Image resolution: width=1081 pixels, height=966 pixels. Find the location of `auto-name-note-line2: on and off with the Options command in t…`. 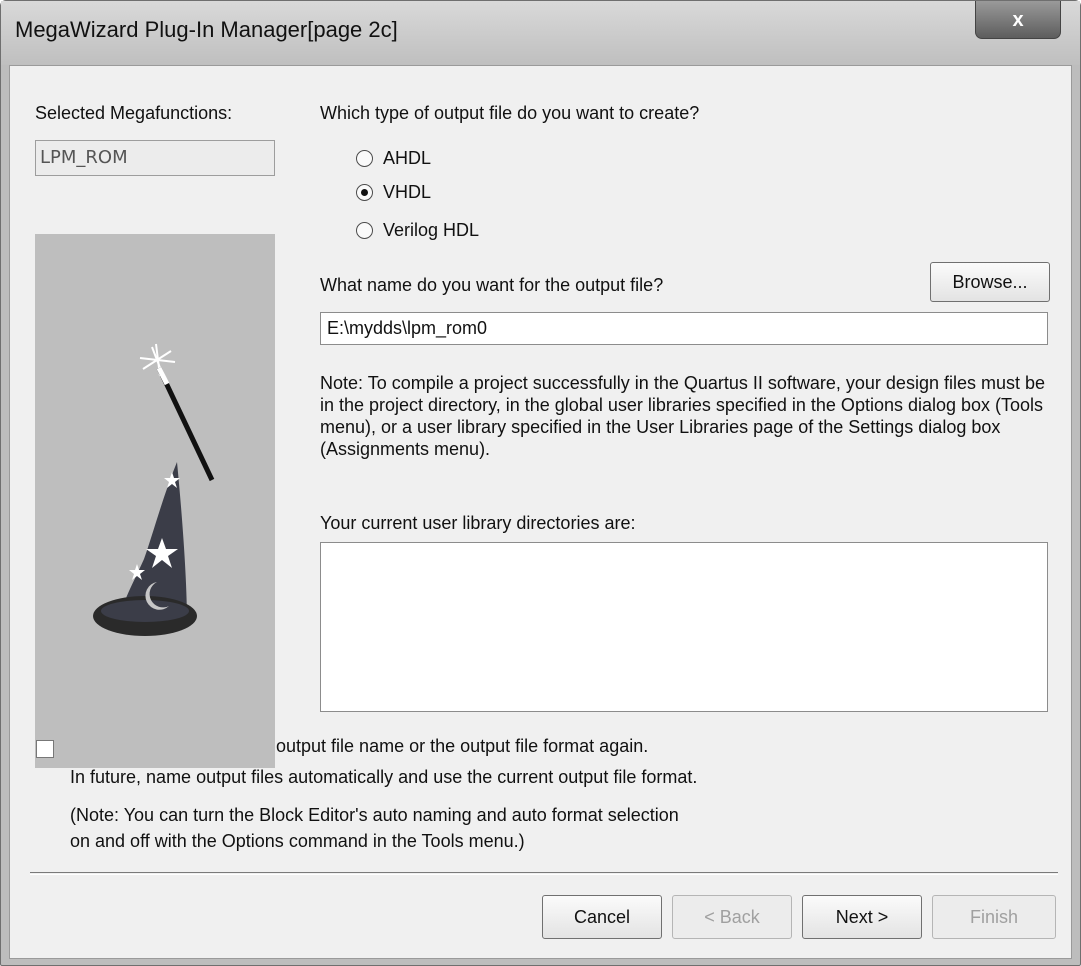

auto-name-note-line2: on and off with the Options command in t… is located at coordinates (297, 841).